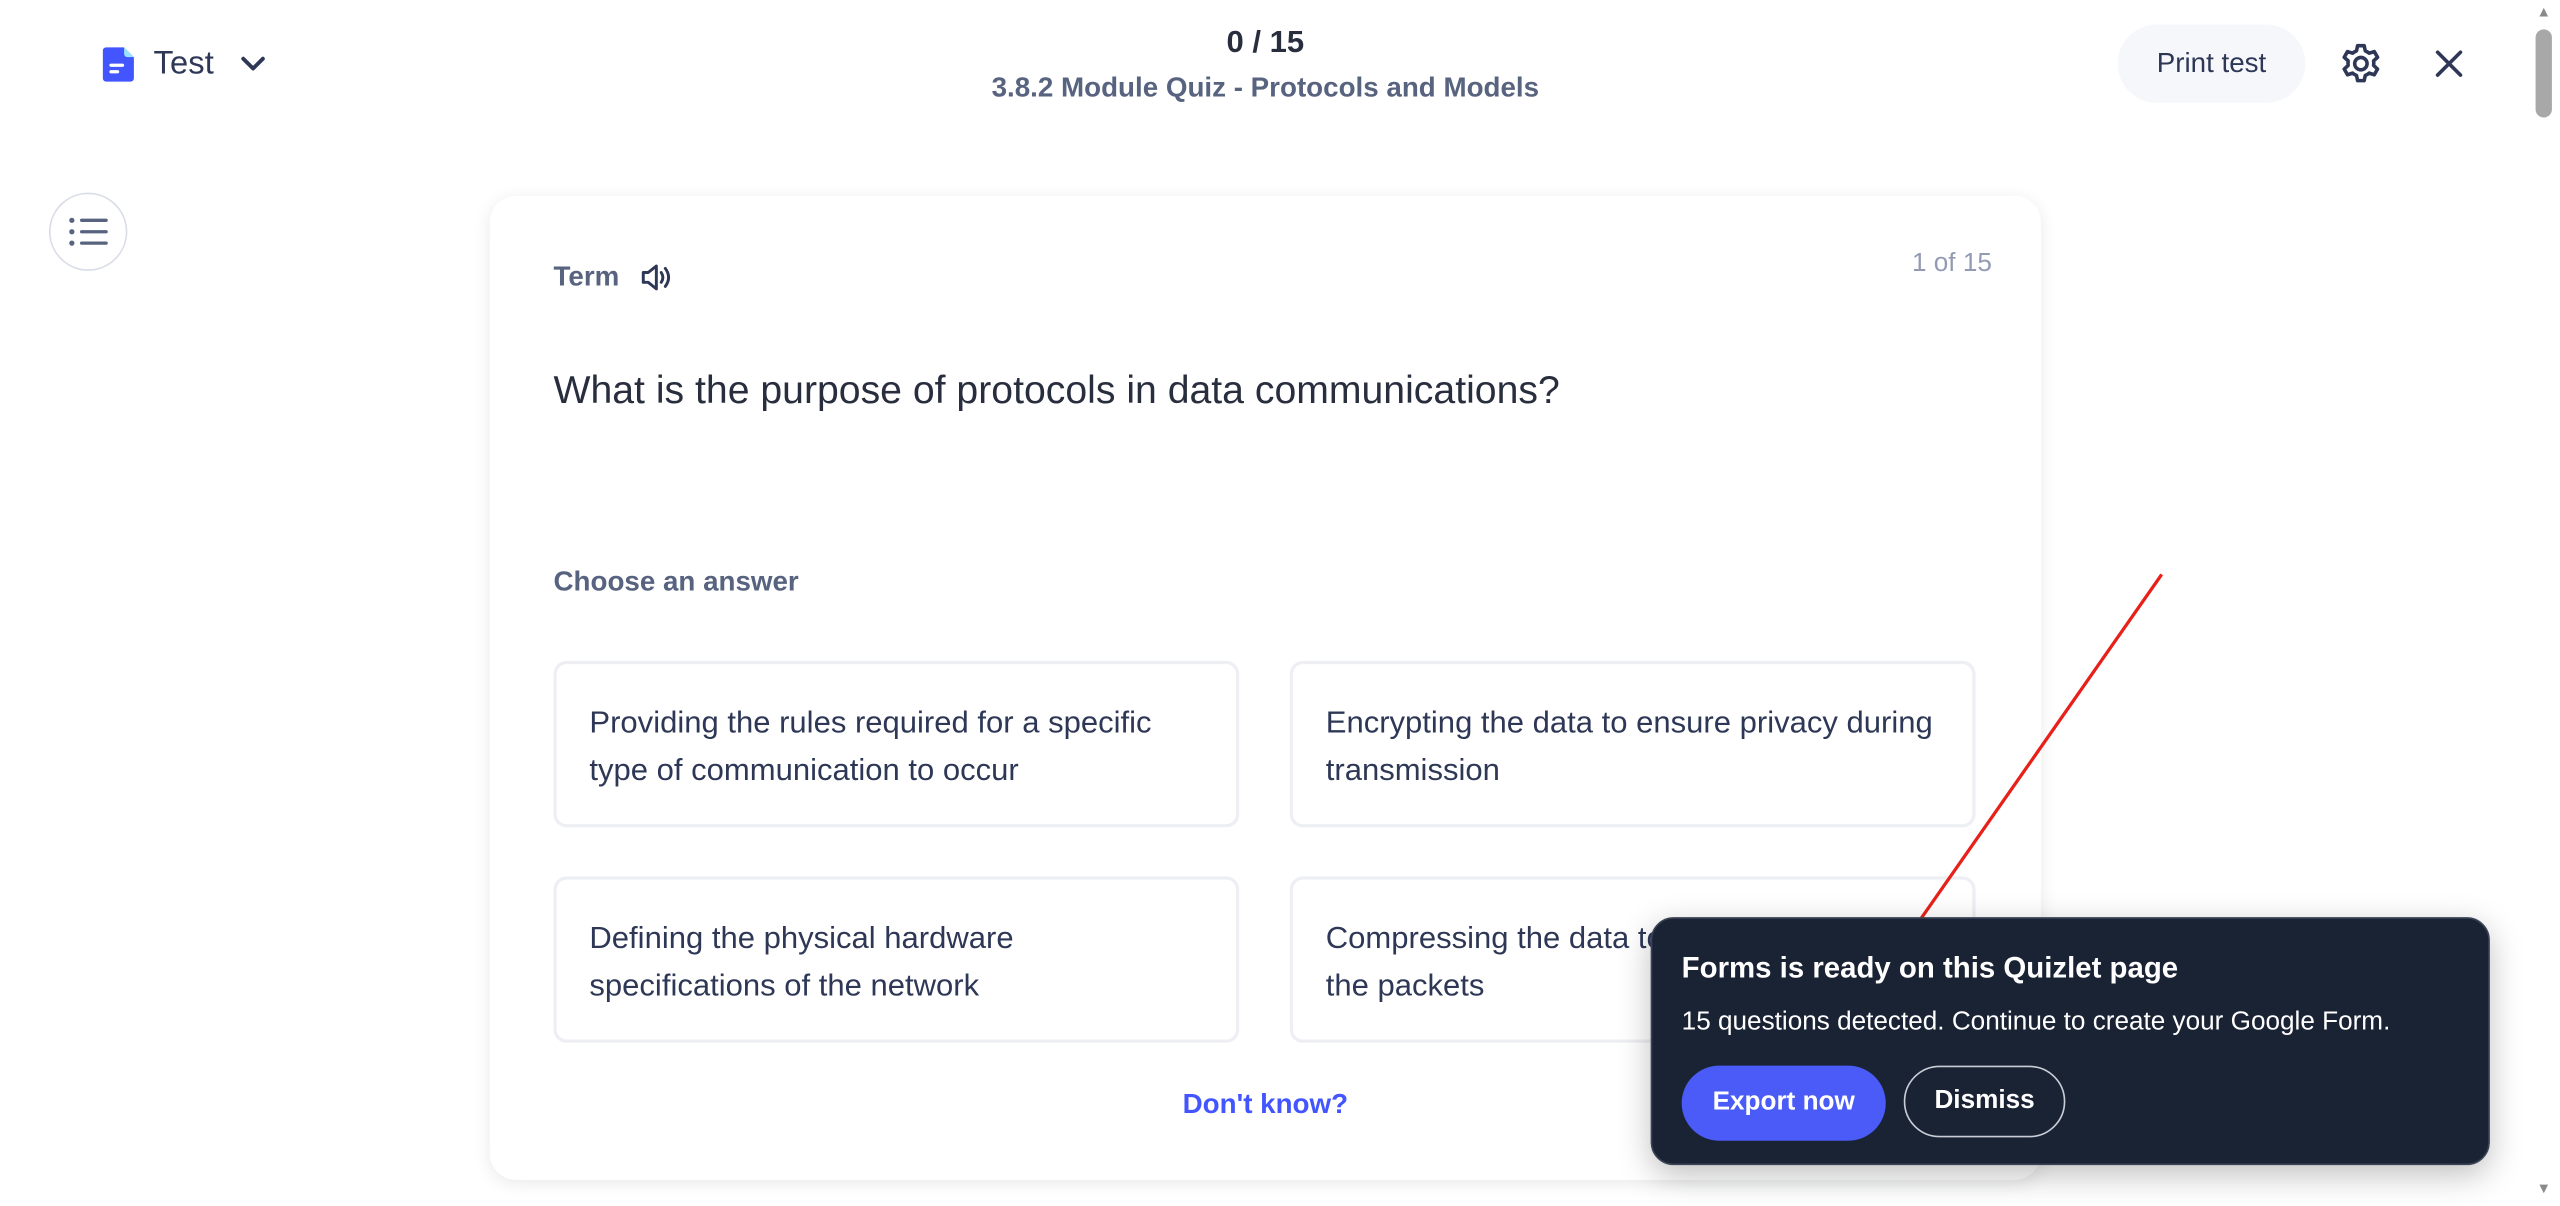  I want to click on chevron-down-icon, so click(253, 63).